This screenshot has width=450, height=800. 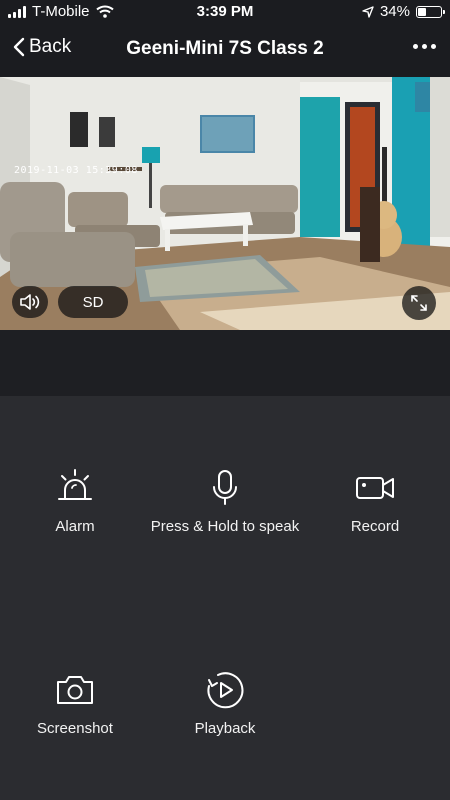 What do you see at coordinates (225, 488) in the screenshot?
I see `microphone-icon` at bounding box center [225, 488].